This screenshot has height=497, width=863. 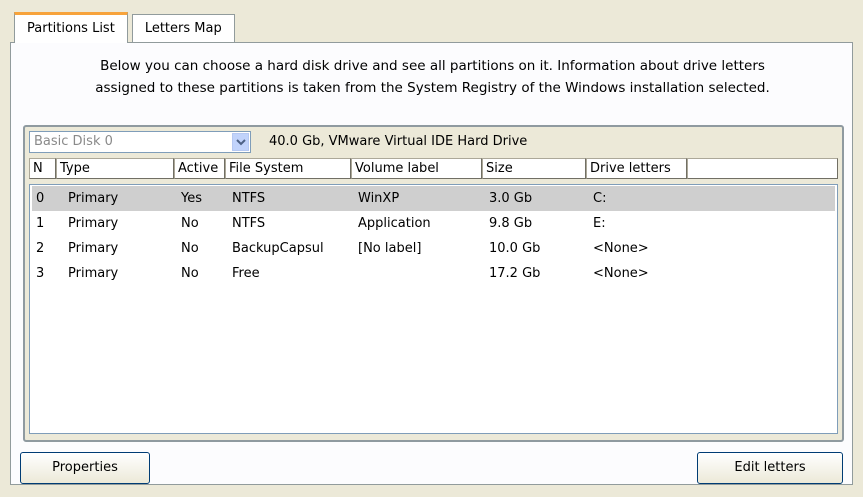 What do you see at coordinates (515, 273) in the screenshot?
I see `cell-size: 17.2 Gb` at bounding box center [515, 273].